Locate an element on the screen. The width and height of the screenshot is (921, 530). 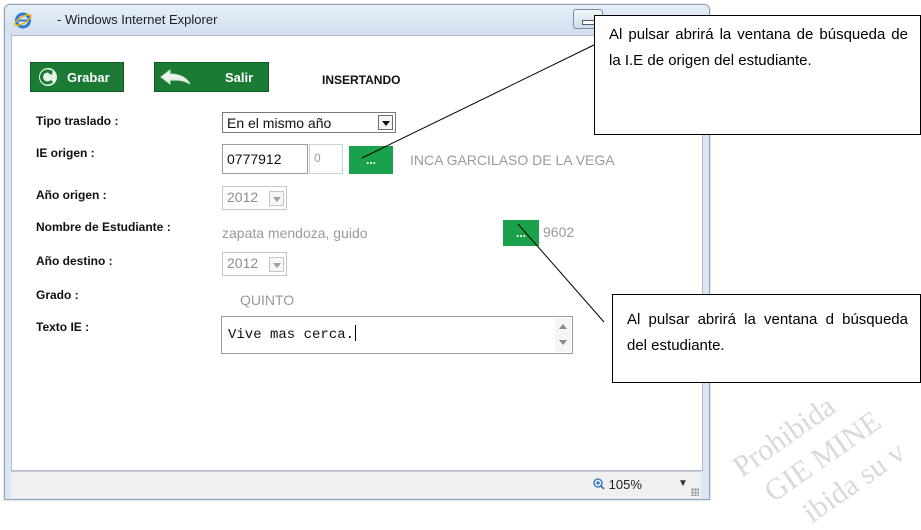
student-label: Nombre de Estudiante : is located at coordinates (103, 227).